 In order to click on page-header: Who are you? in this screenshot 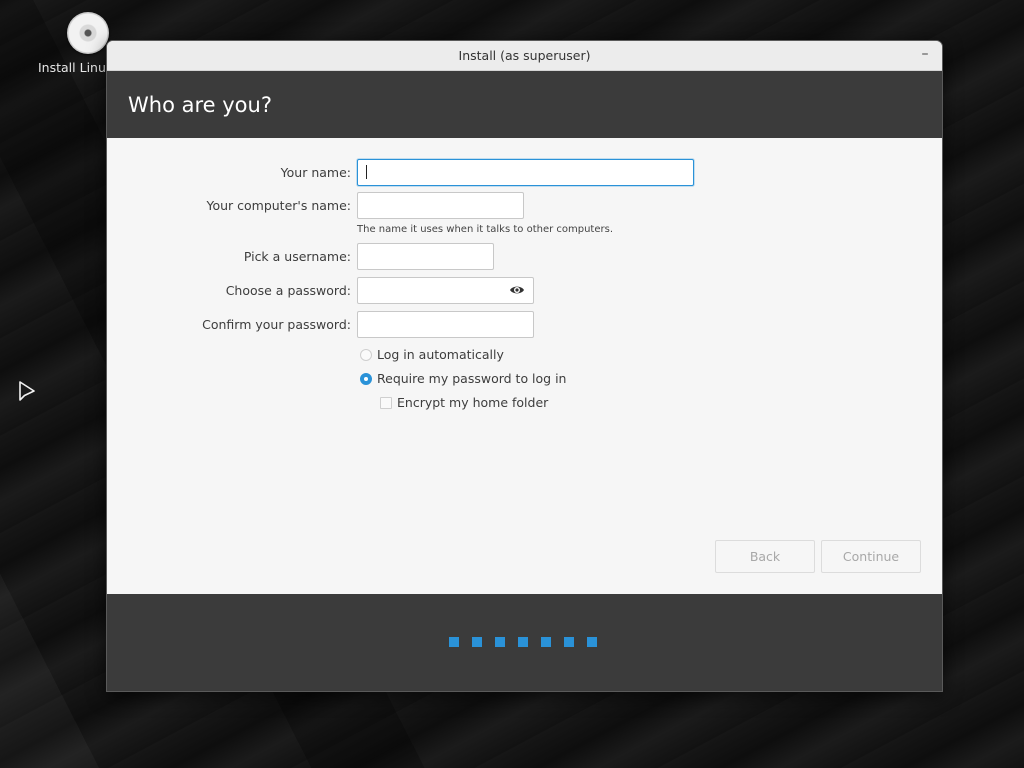, I will do `click(524, 104)`.